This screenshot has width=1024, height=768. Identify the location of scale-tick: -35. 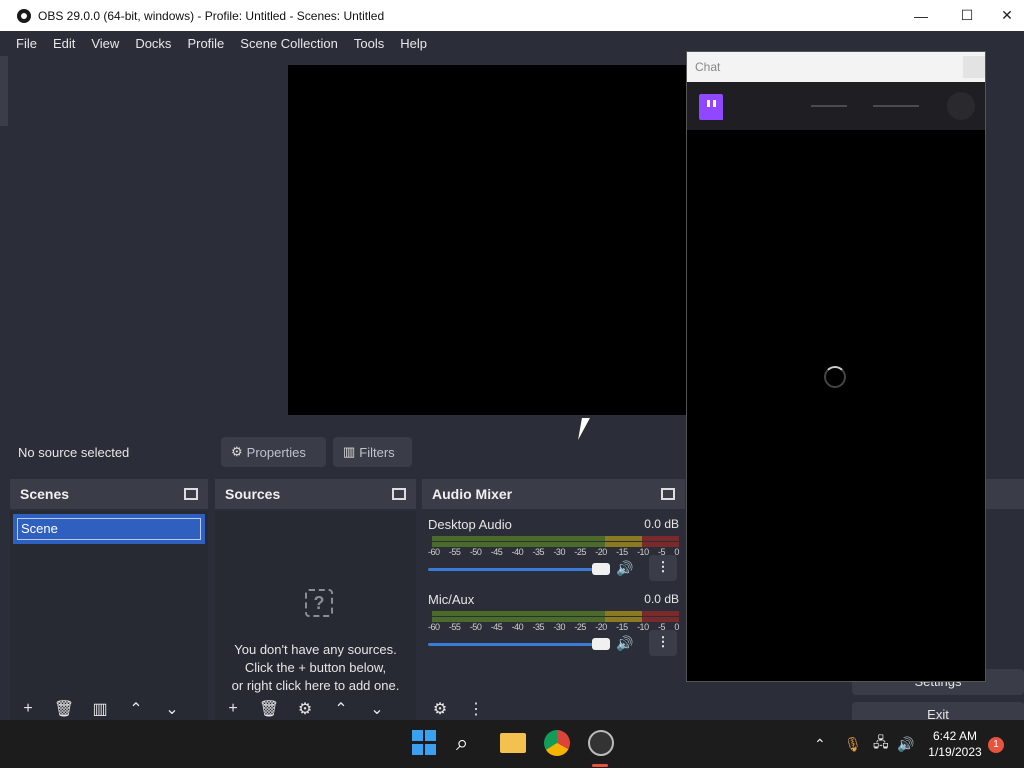
(538, 627).